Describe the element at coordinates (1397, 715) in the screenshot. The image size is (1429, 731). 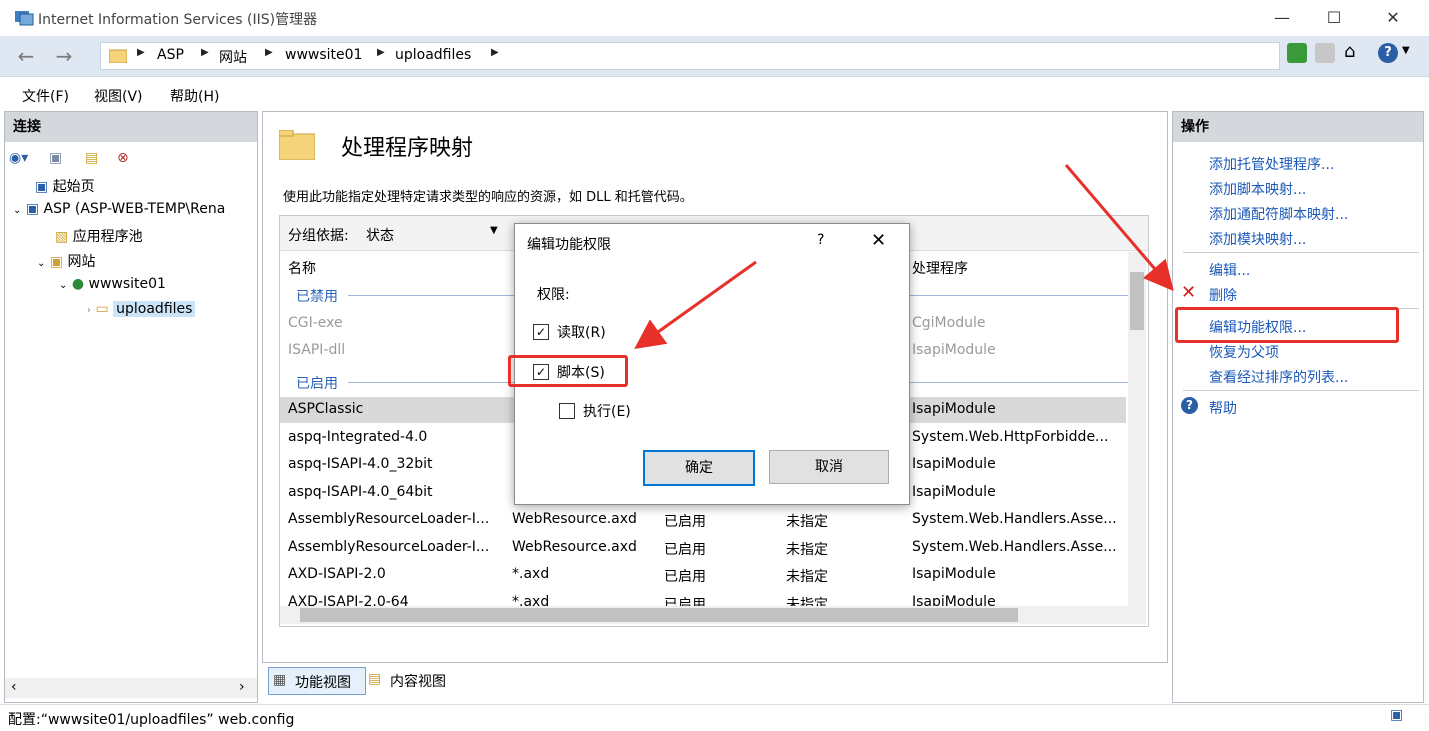
I see `network-icon: ▣` at that location.